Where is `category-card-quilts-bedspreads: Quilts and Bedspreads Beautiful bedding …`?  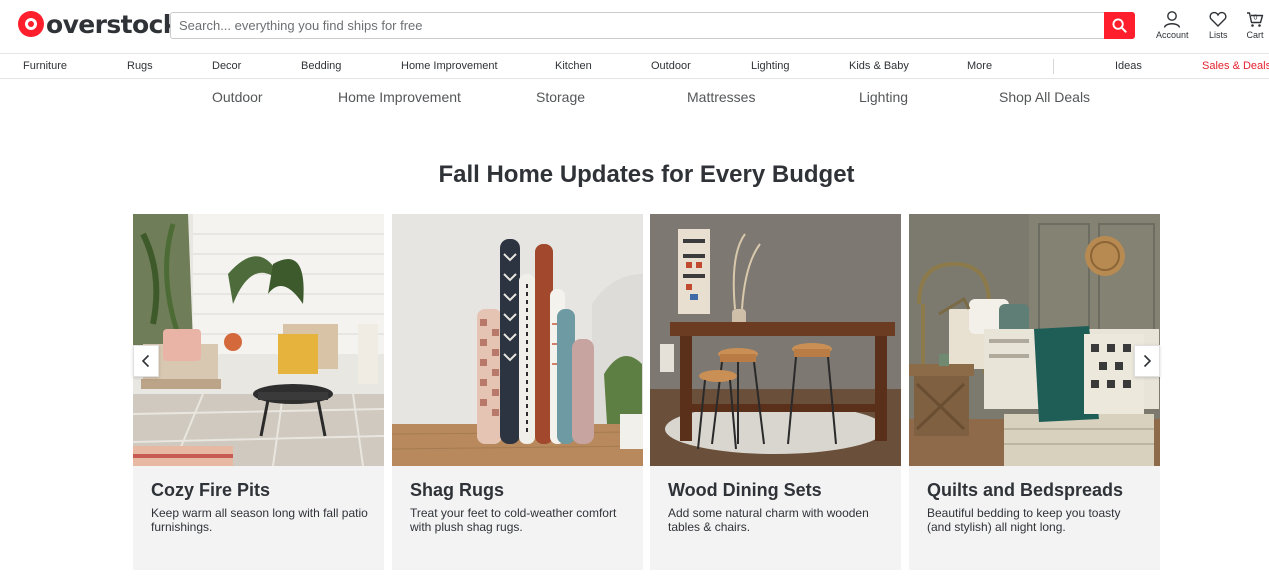 category-card-quilts-bedspreads: Quilts and Bedspreads Beautiful bedding … is located at coordinates (1034, 392).